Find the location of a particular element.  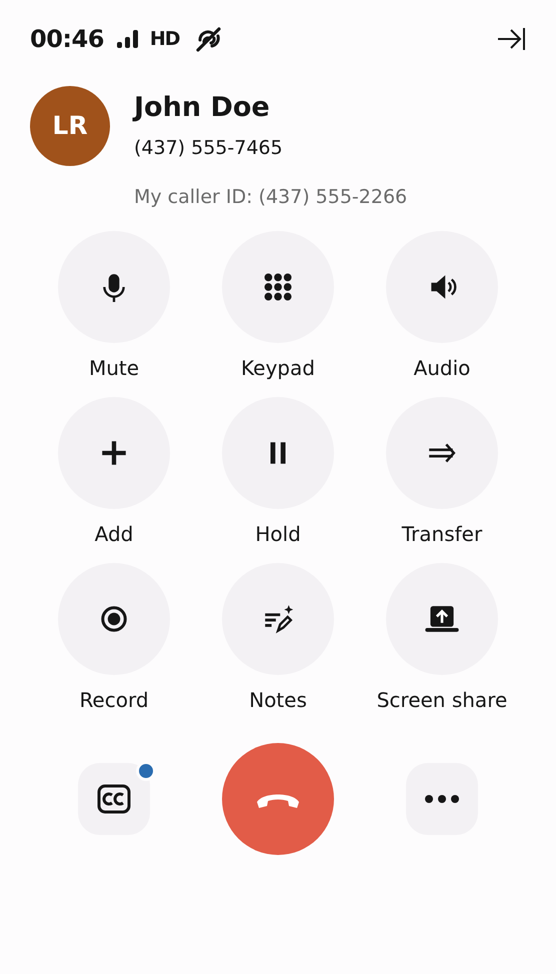

caller-id-text: My caller ID: (437) 555-2266 is located at coordinates (271, 197).